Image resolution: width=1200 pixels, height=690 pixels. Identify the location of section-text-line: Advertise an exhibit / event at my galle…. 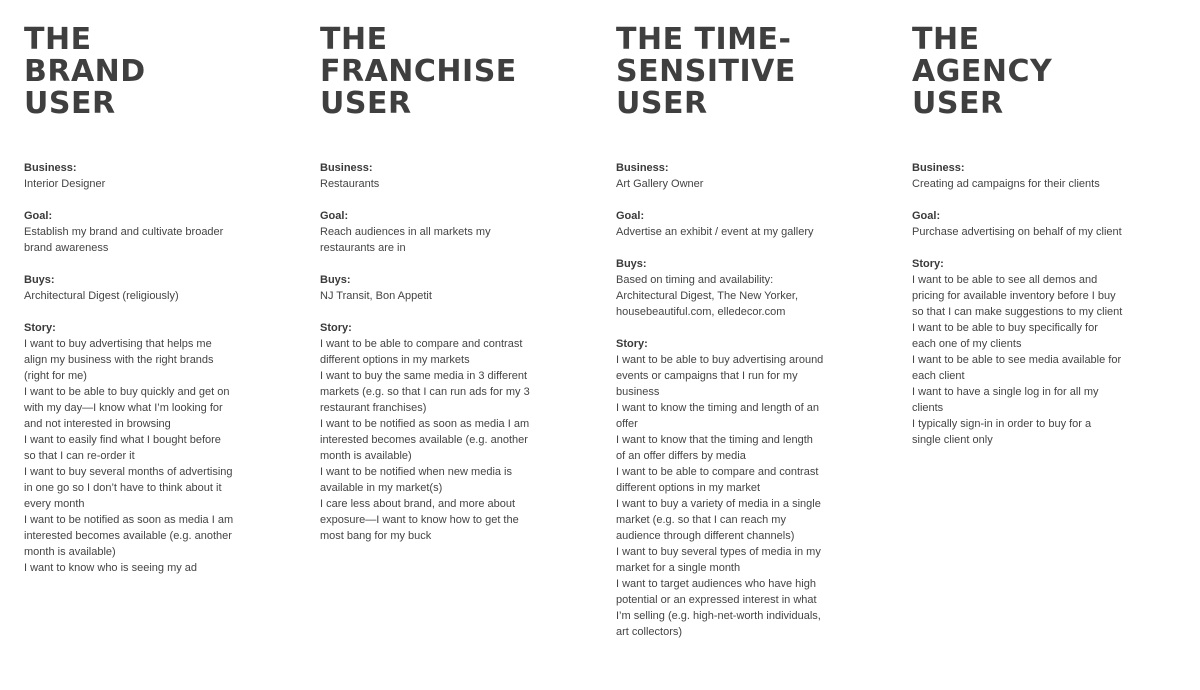
(715, 232).